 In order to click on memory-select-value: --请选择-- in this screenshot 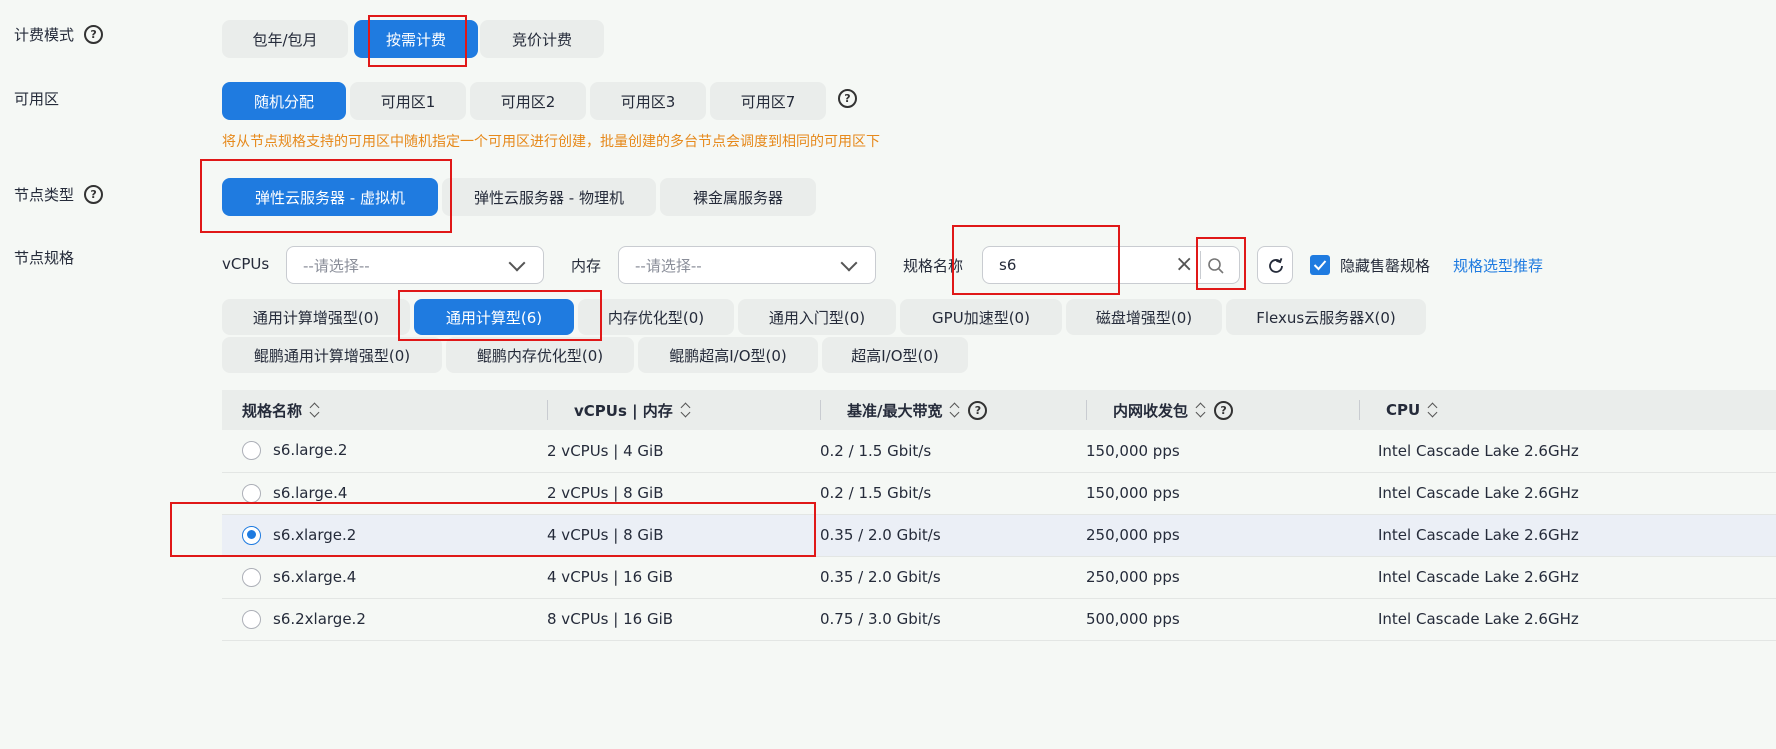, I will do `click(668, 265)`.